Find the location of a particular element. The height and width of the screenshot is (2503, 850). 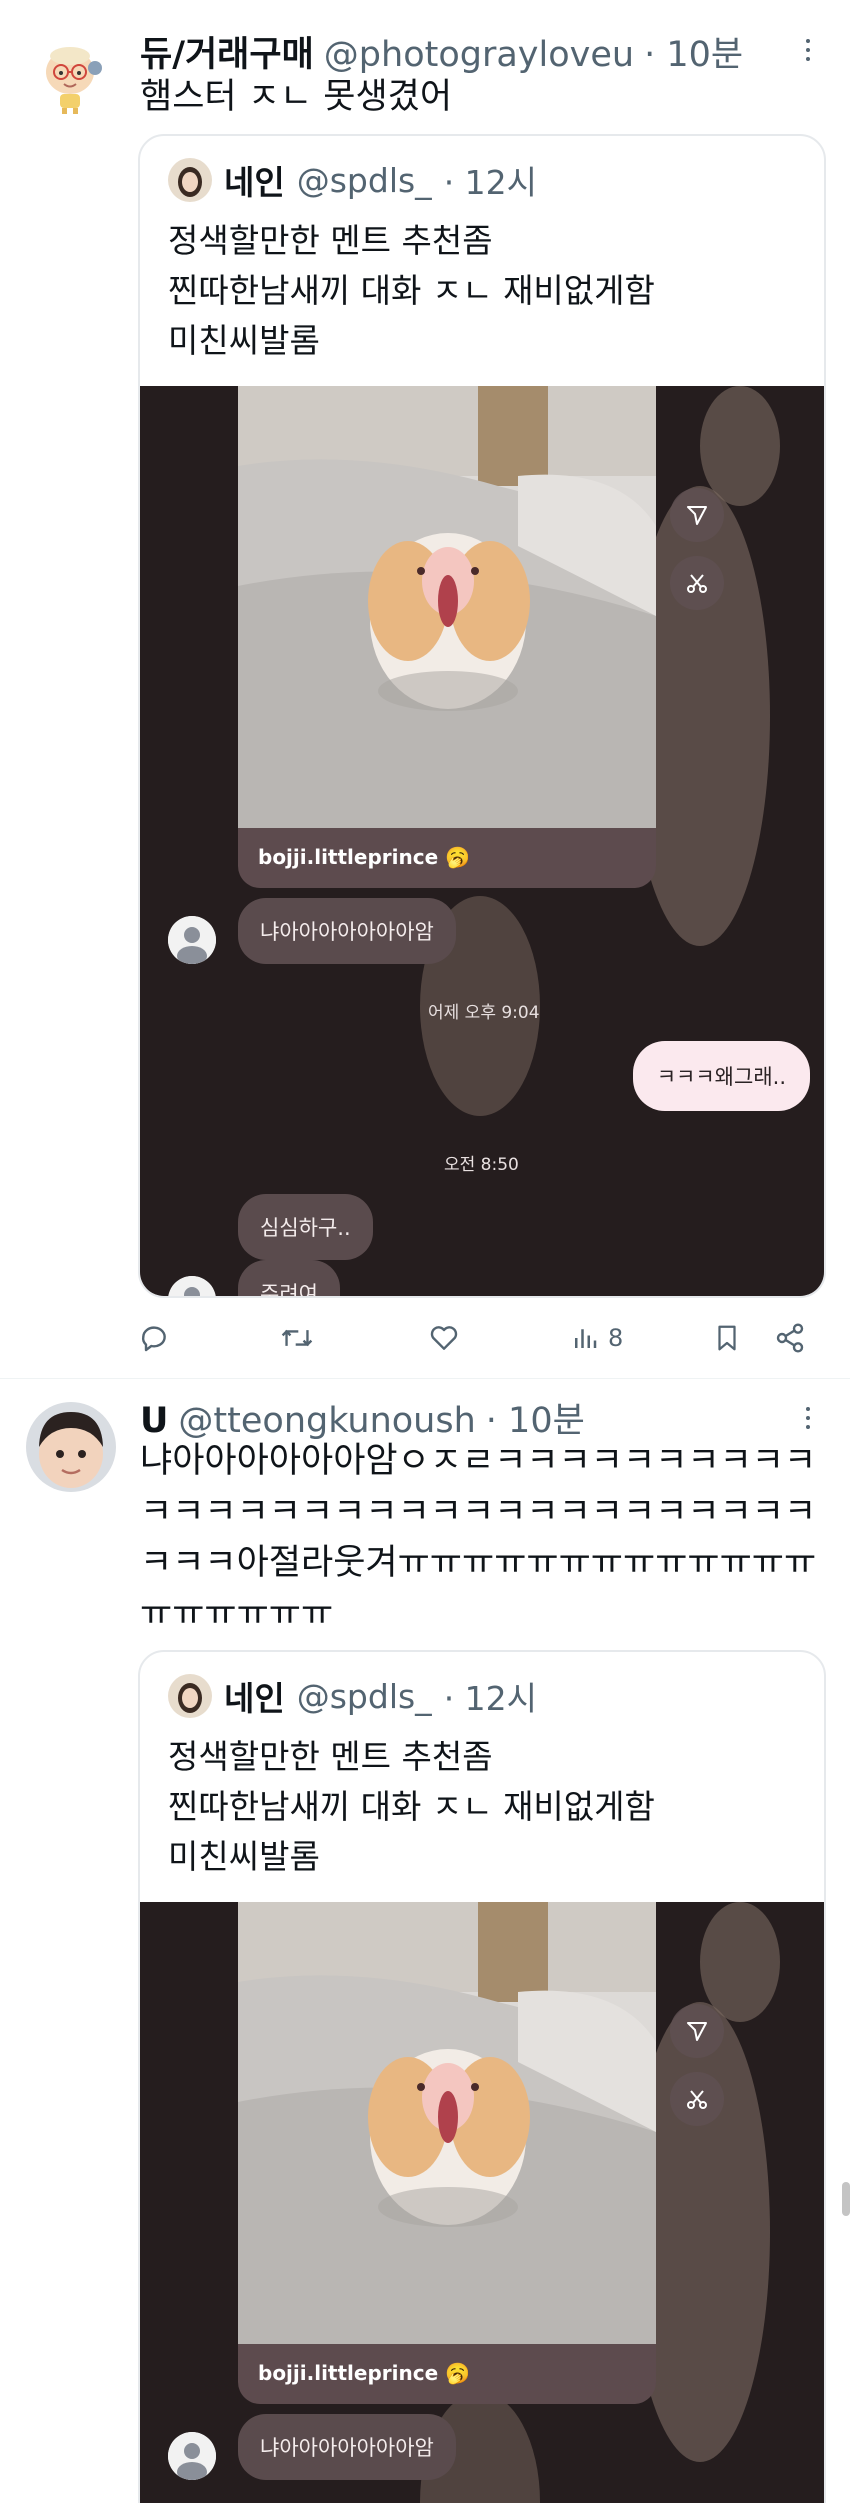

tweet-divider is located at coordinates (425, 1378).